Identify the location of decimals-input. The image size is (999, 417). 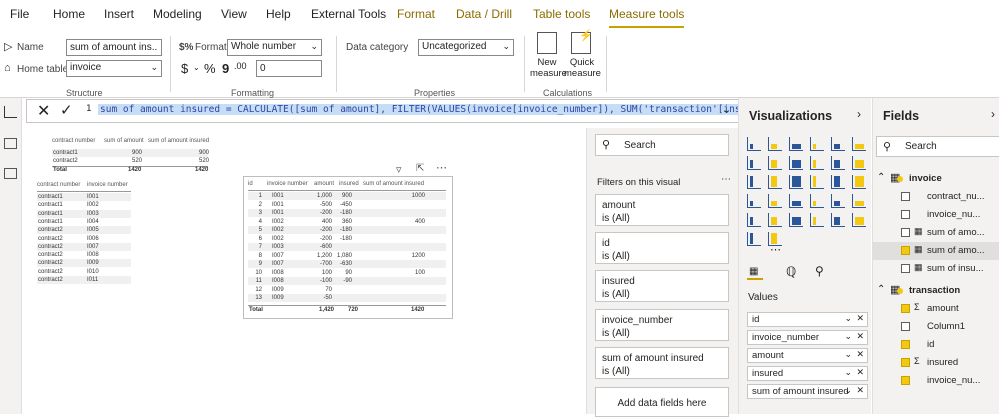
(289, 68).